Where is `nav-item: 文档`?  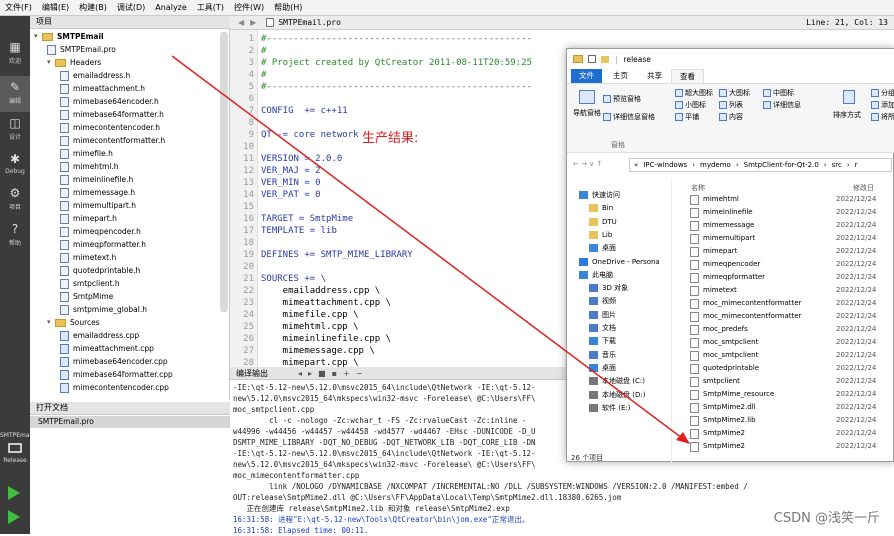 nav-item: 文档 is located at coordinates (602, 328).